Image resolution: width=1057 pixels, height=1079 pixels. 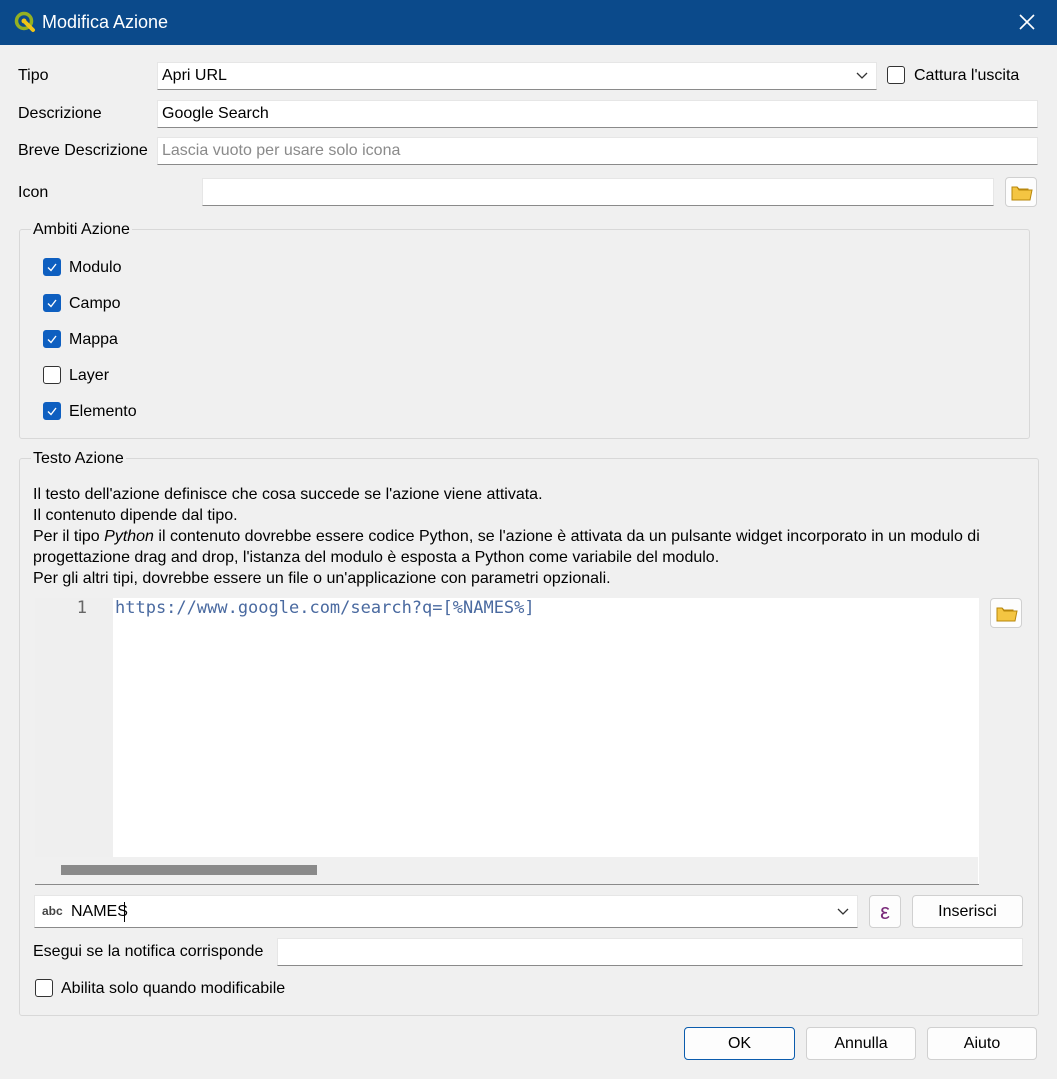 What do you see at coordinates (52, 375) in the screenshot?
I see `scope-layer-checkbox` at bounding box center [52, 375].